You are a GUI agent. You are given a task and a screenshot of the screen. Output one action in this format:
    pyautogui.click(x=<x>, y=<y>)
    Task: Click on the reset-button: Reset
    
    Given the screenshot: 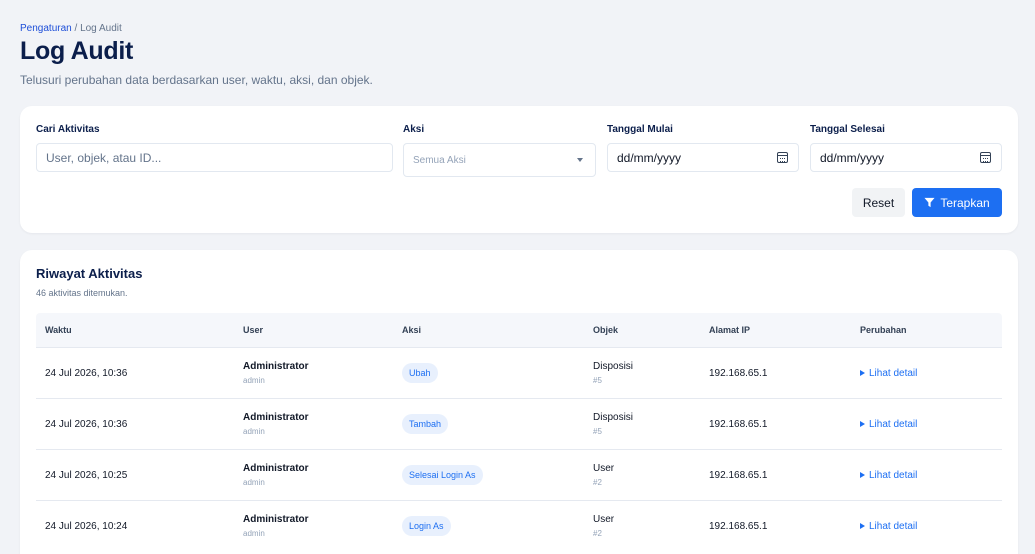 What is the action you would take?
    pyautogui.click(x=878, y=202)
    